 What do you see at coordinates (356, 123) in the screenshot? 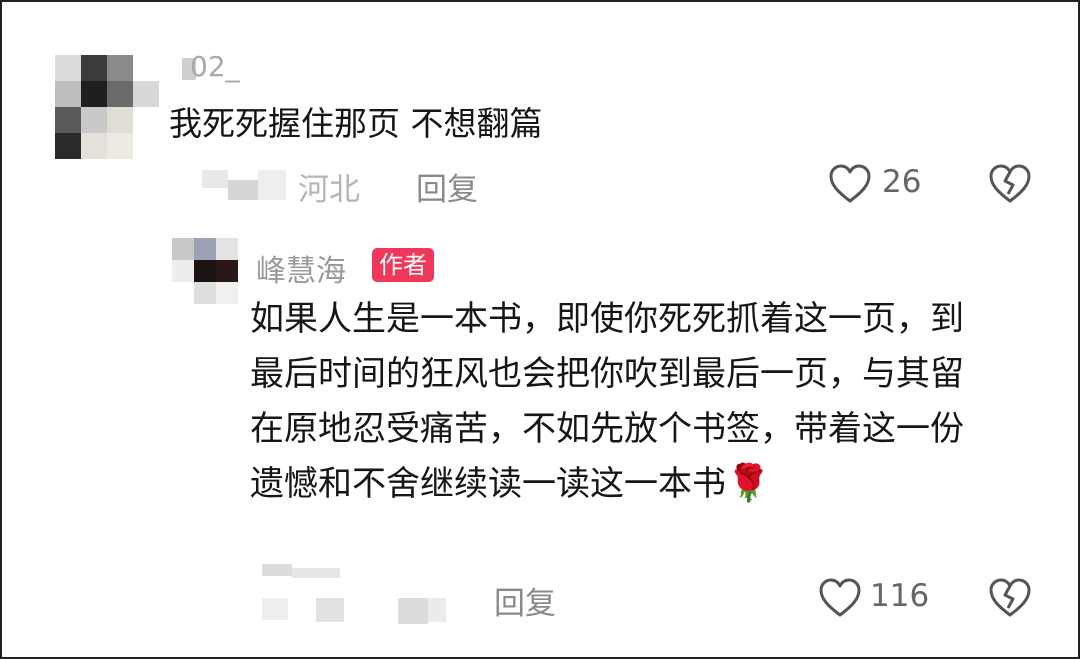
I see `comment-text: 我死死握住那页 不想翻篇` at bounding box center [356, 123].